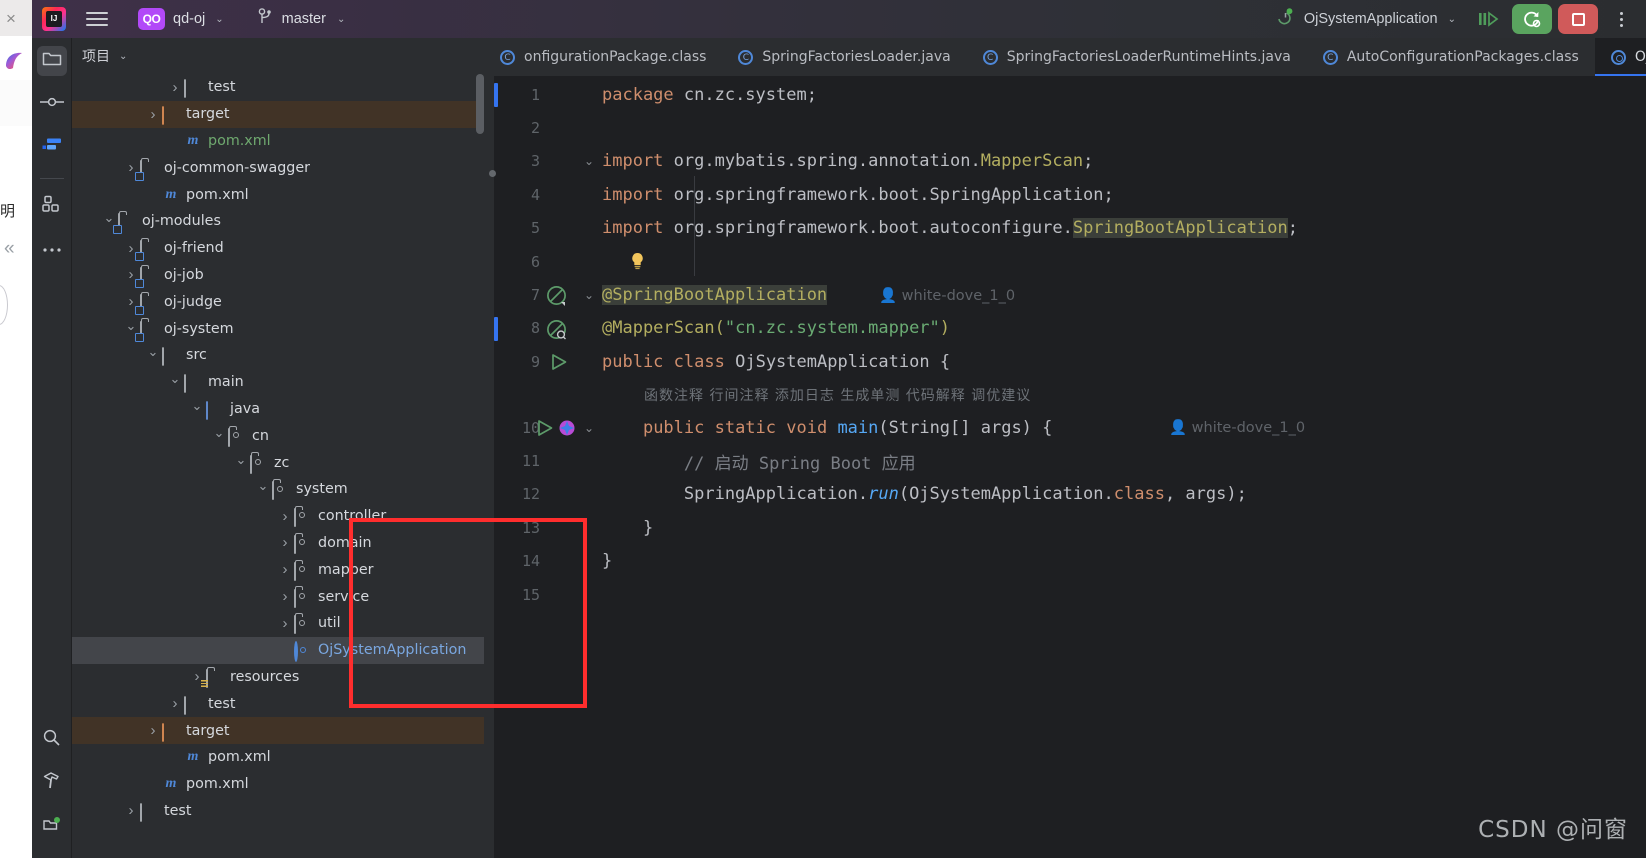 Image resolution: width=1646 pixels, height=858 pixels. What do you see at coordinates (1065, 328) in the screenshot?
I see `code-line-8: 8 @MapperScan("cn.zc.system.mapper")` at bounding box center [1065, 328].